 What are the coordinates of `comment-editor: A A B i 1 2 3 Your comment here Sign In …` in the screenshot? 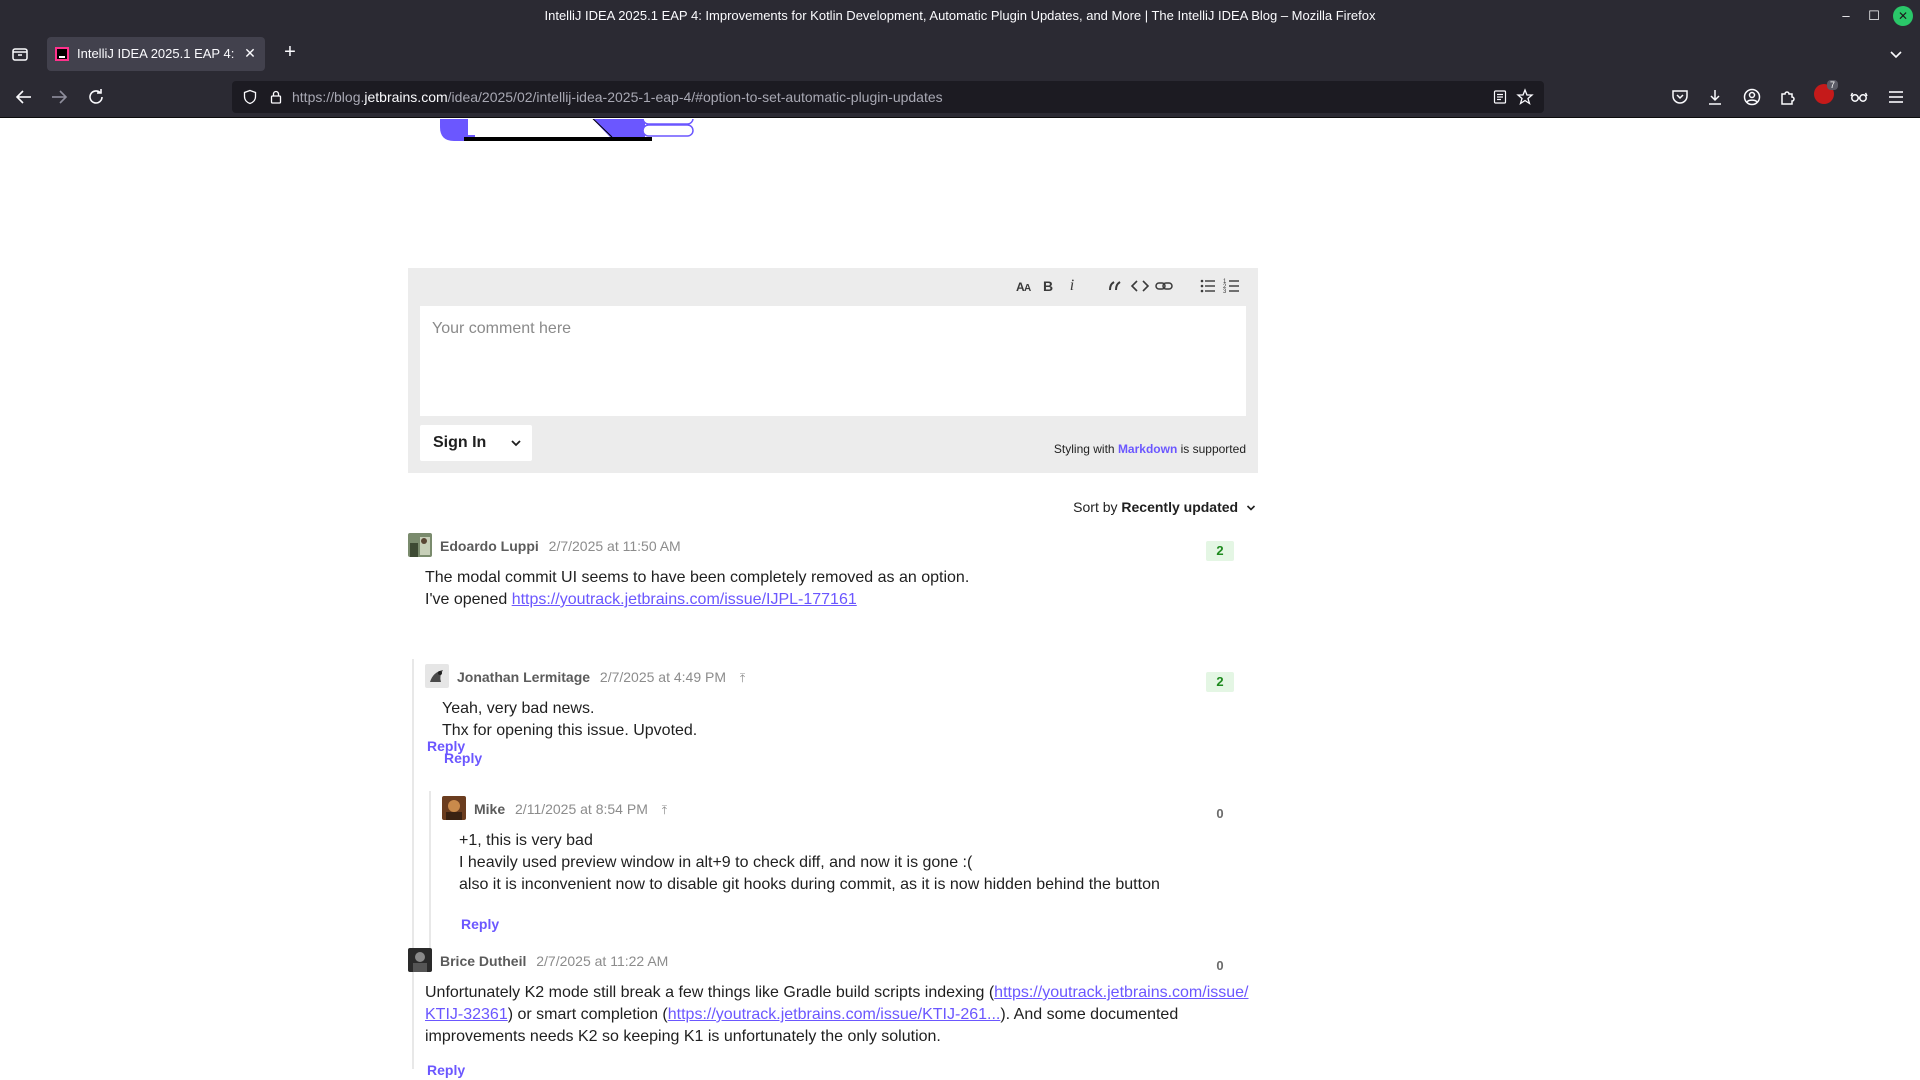 It's located at (833, 370).